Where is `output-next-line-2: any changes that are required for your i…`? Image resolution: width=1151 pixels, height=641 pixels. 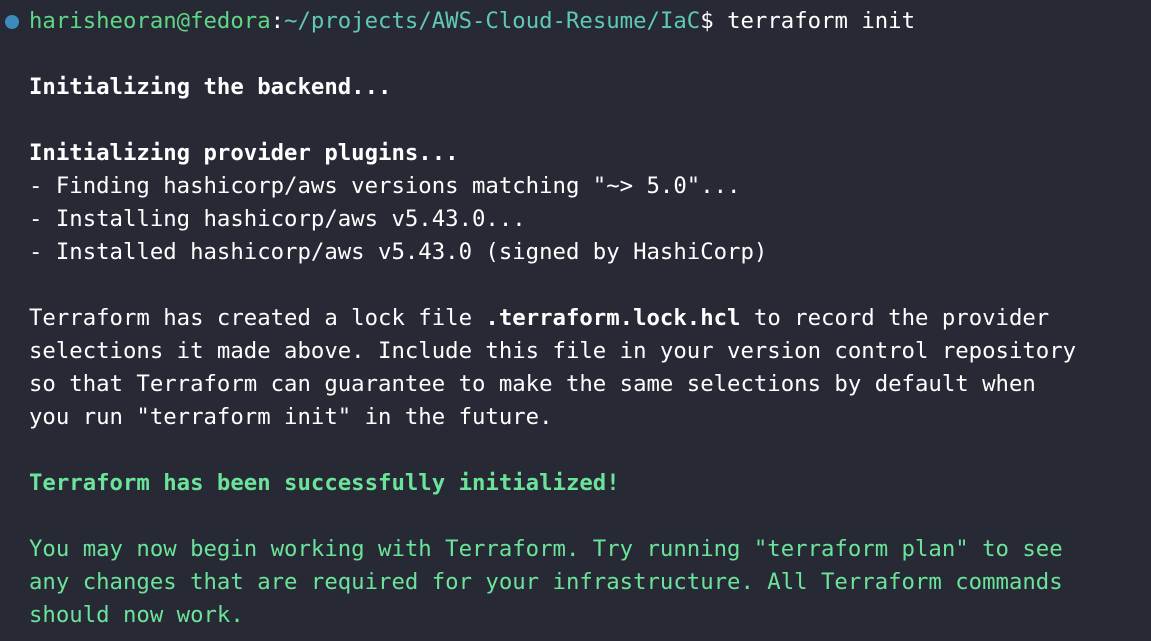
output-next-line-2: any changes that are required for your i… is located at coordinates (546, 582).